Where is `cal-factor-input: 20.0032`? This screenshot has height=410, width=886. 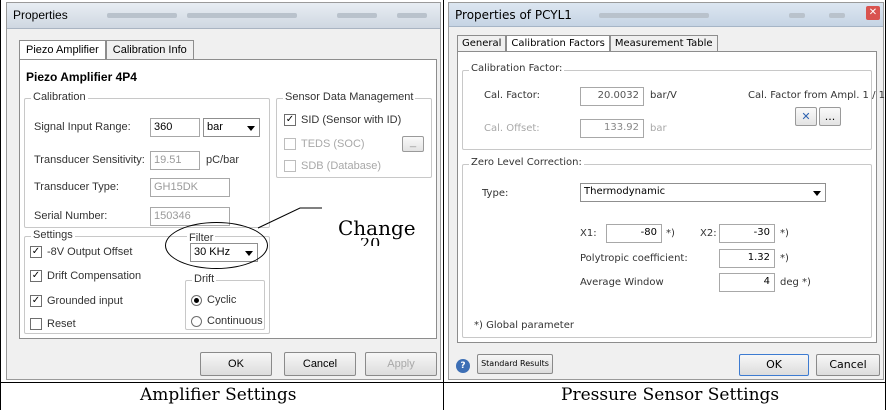
cal-factor-input: 20.0032 is located at coordinates (612, 96).